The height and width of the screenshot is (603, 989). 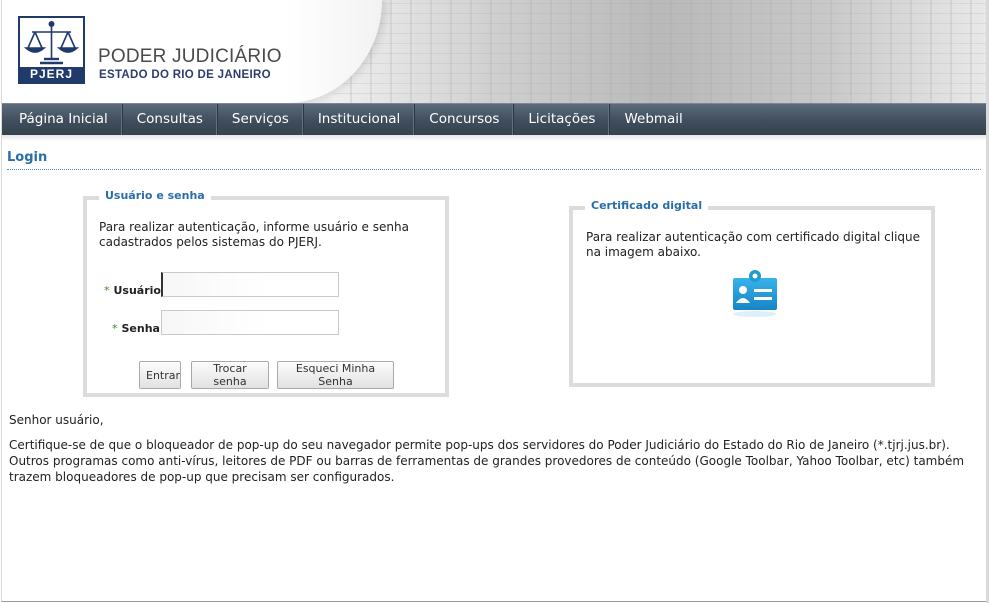 What do you see at coordinates (230, 375) in the screenshot?
I see `change-password-button: Trocar senha` at bounding box center [230, 375].